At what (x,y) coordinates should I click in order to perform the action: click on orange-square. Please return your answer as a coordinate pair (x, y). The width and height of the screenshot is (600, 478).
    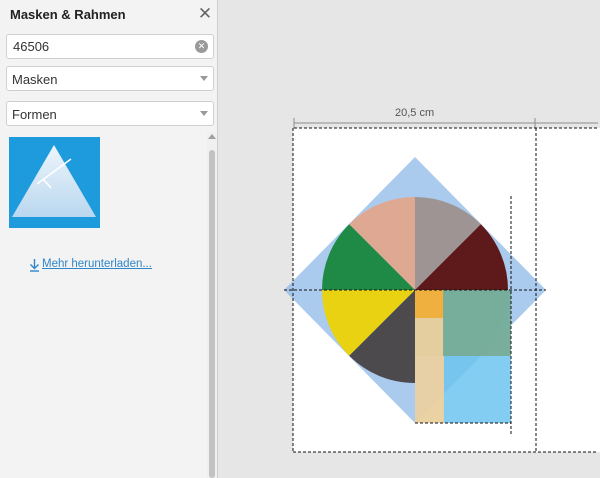
    Looking at the image, I should click on (429, 304).